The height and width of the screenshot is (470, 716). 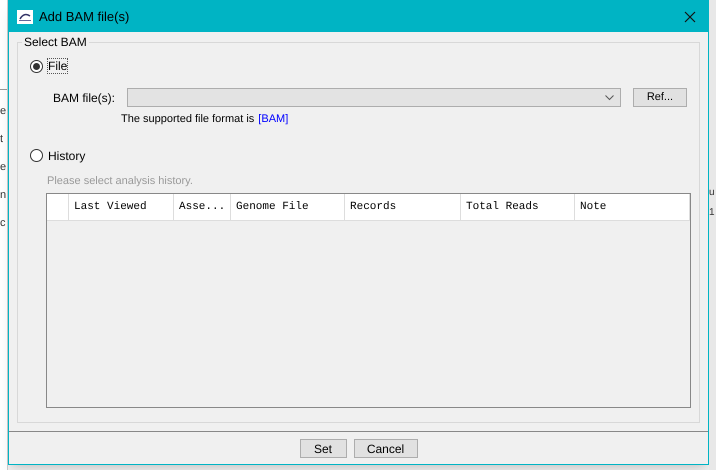 What do you see at coordinates (273, 119) in the screenshot?
I see `format-link: [BAM]` at bounding box center [273, 119].